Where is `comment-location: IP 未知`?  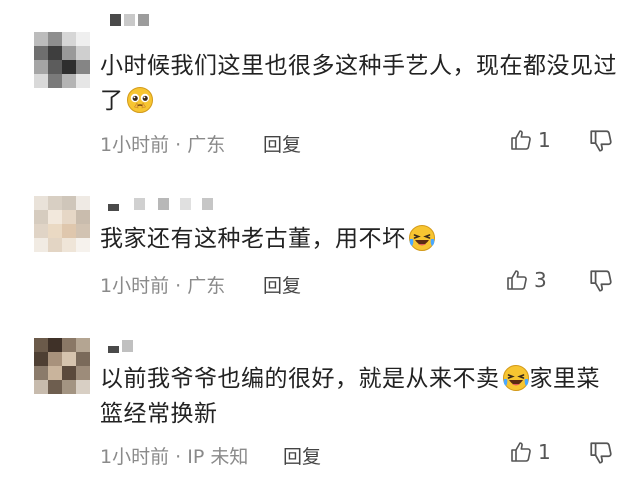
comment-location: IP 未知 is located at coordinates (218, 457).